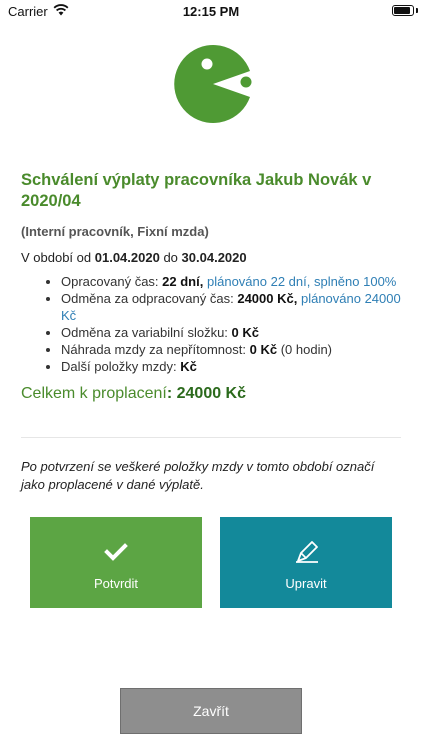 The width and height of the screenshot is (422, 750). What do you see at coordinates (231, 332) in the screenshot?
I see `list-item-variable-pay: Odměna za variabilní složku: 0 Kč` at bounding box center [231, 332].